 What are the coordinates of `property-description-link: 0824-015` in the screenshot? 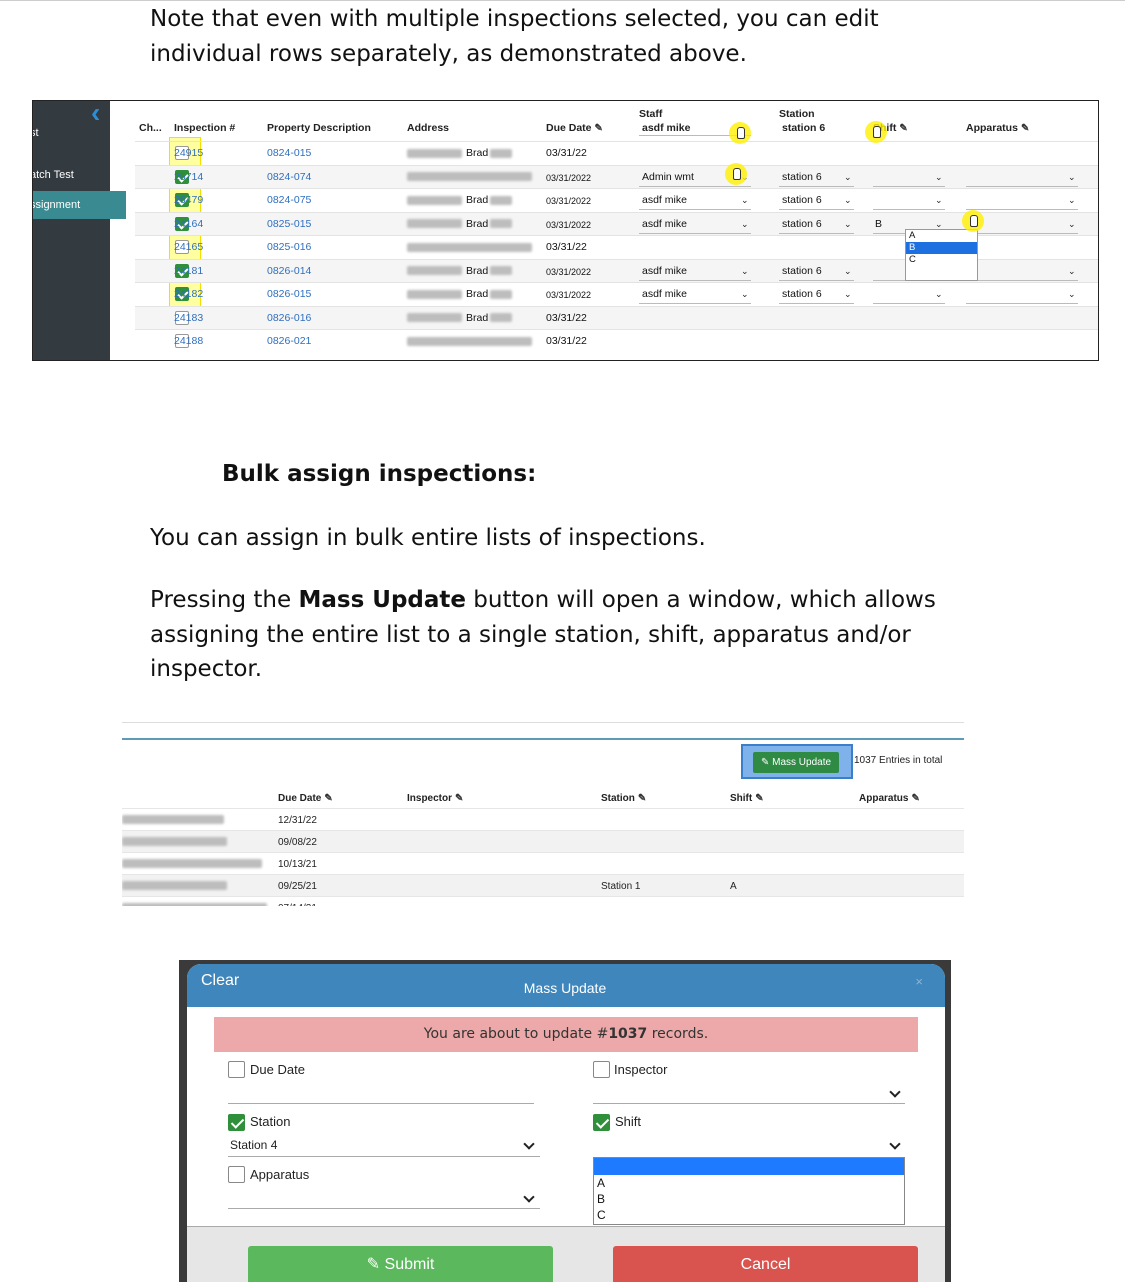 It's located at (289, 153).